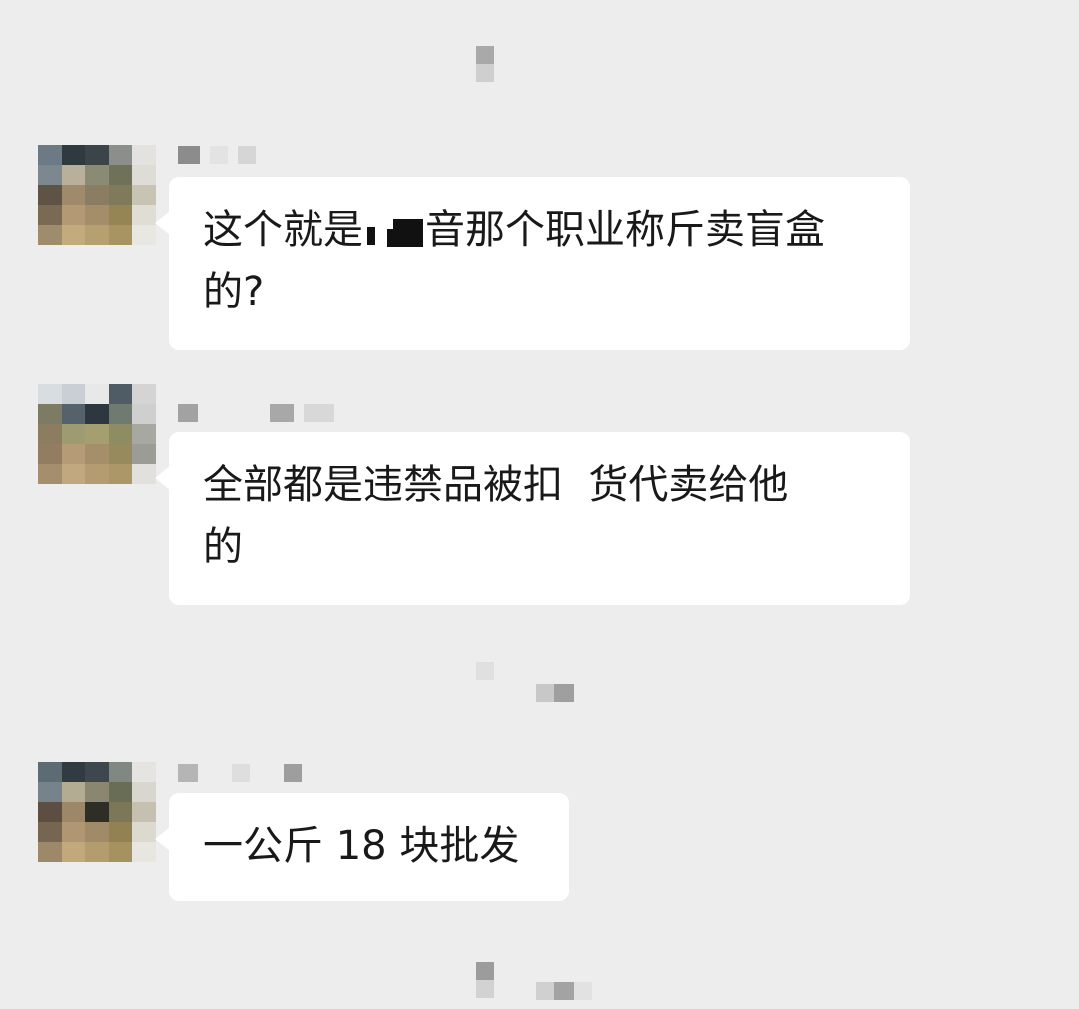 This screenshot has height=1009, width=1079. I want to click on message-text: 一公斤 18 块批发, so click(361, 846).